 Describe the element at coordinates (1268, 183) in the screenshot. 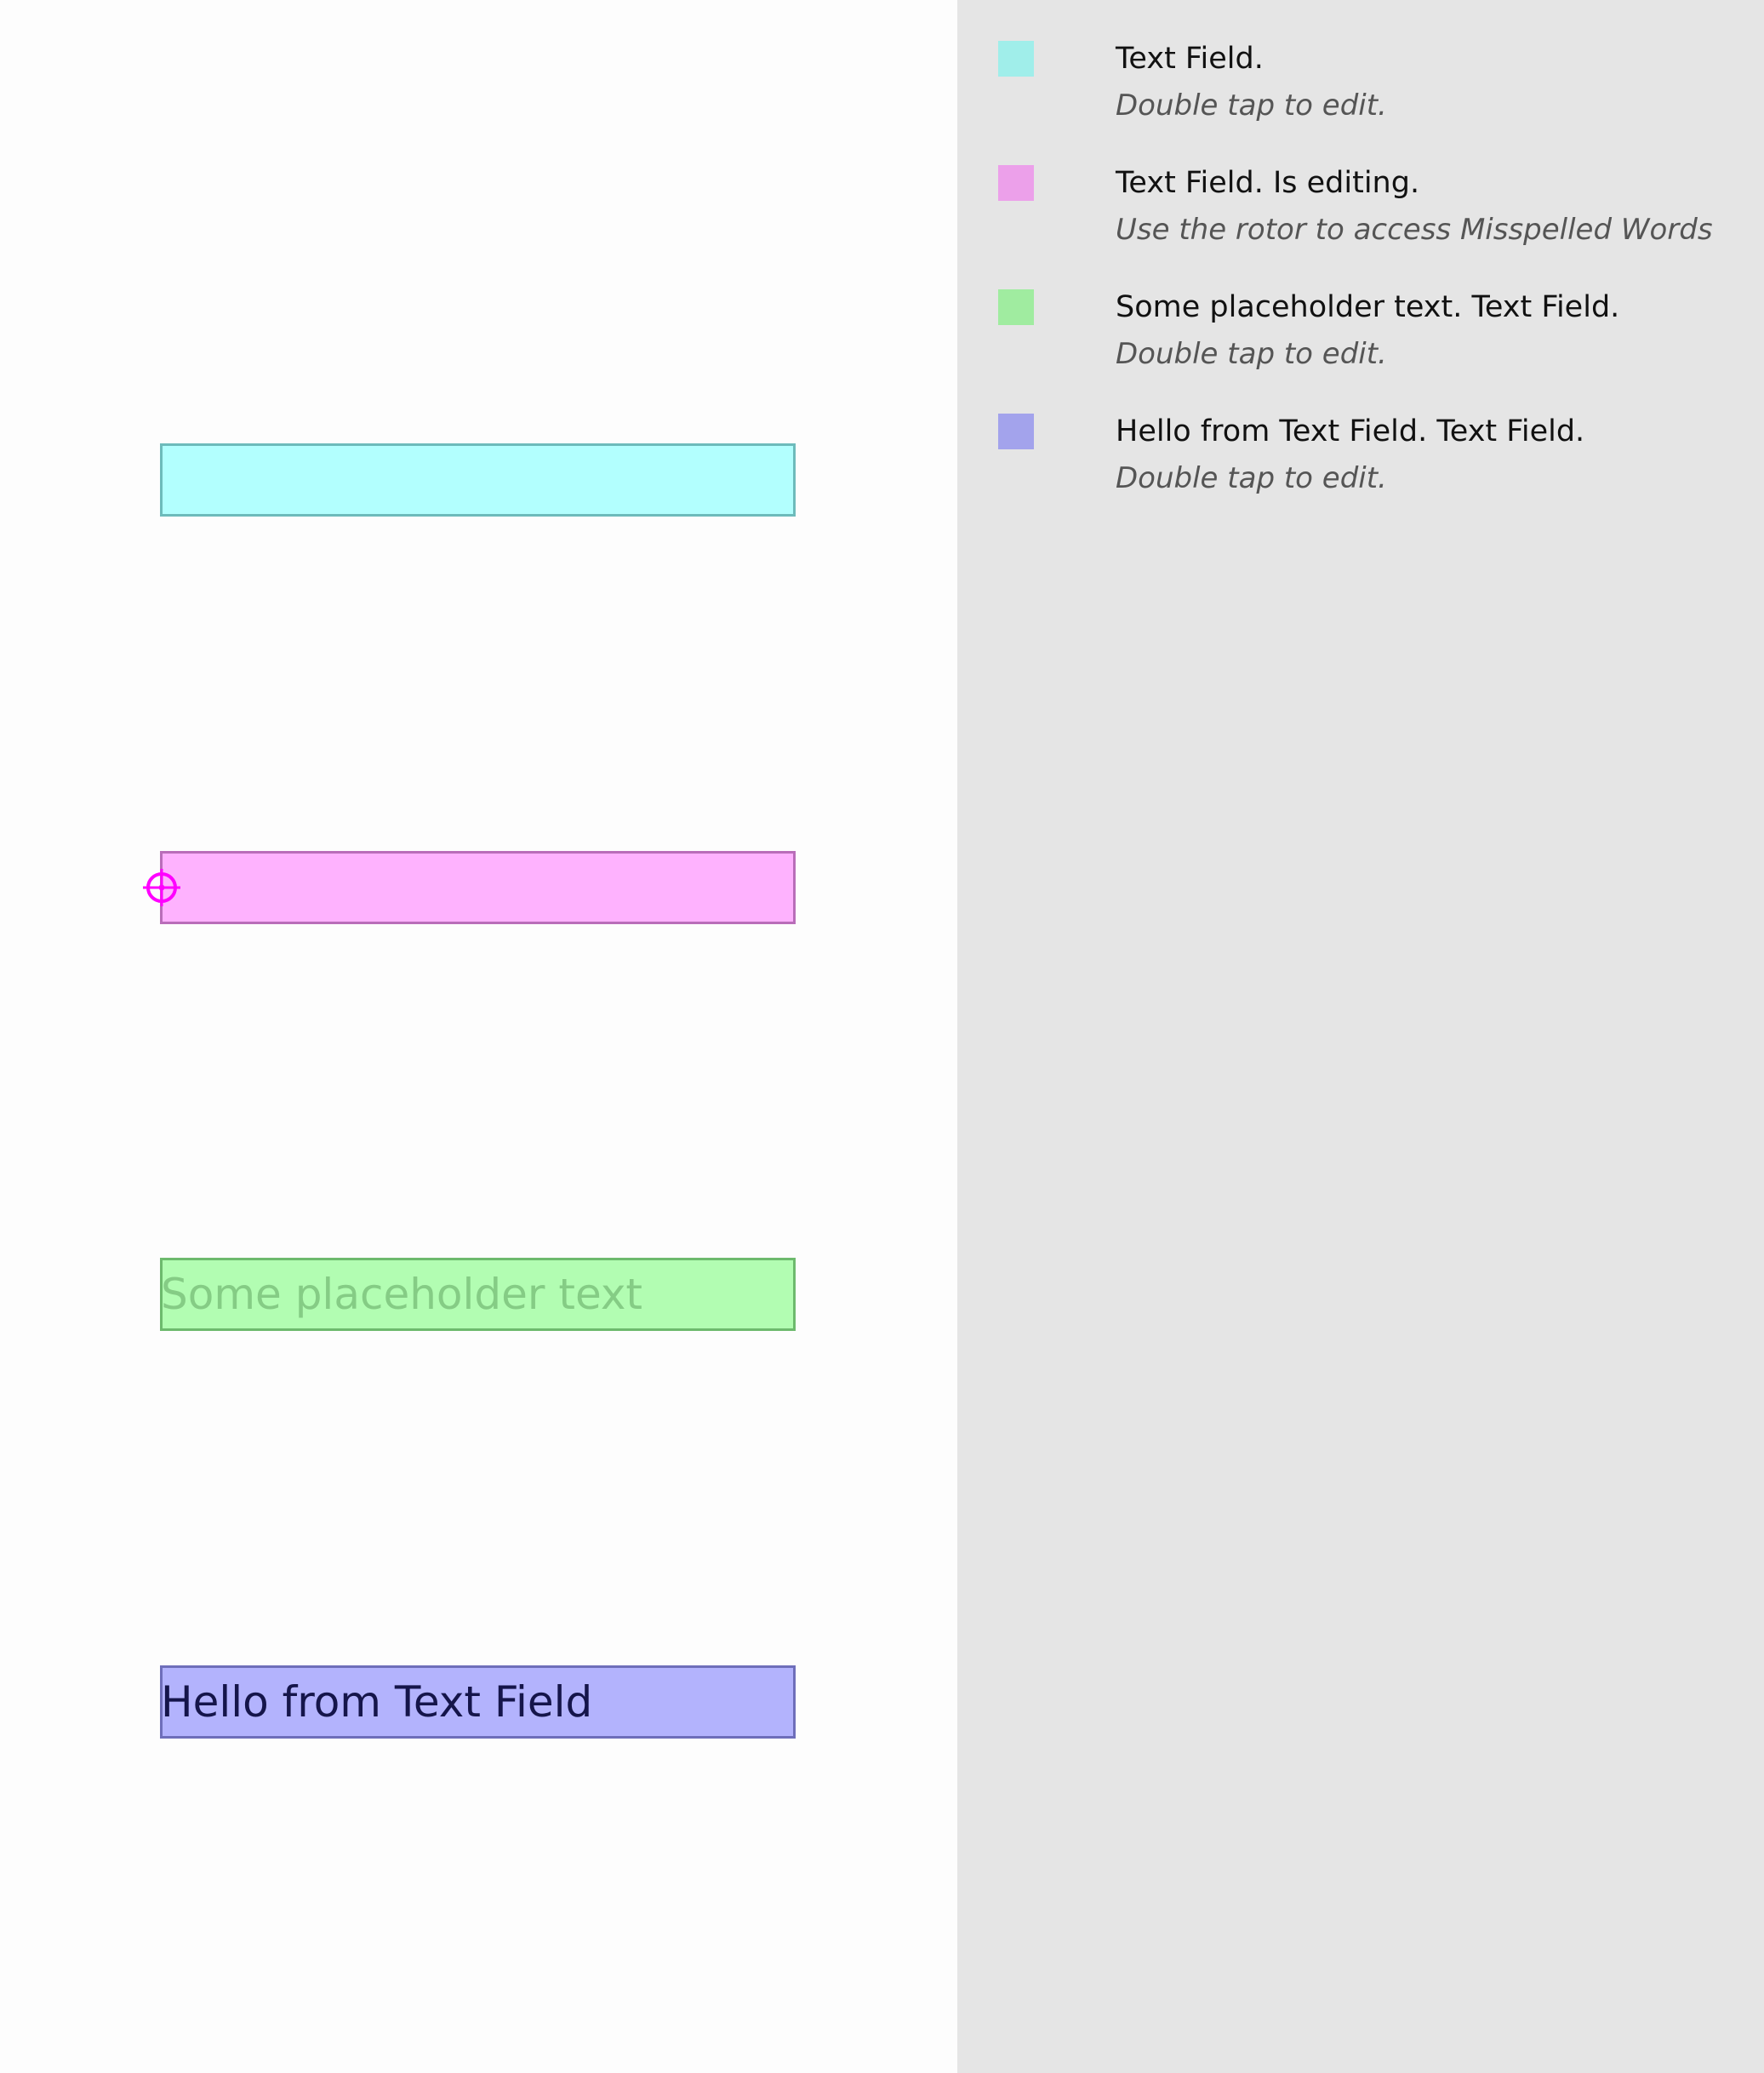

I see `legend-label: Text Field. Is editing.` at that location.